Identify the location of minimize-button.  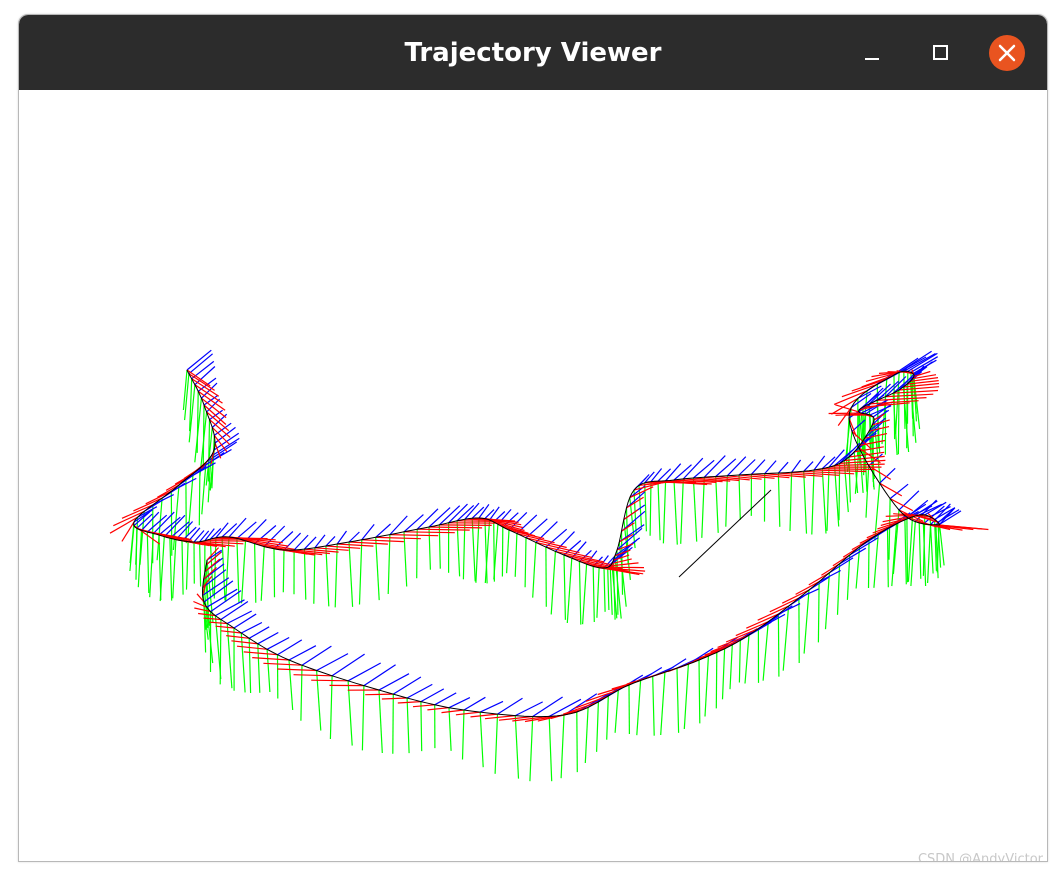
(873, 53).